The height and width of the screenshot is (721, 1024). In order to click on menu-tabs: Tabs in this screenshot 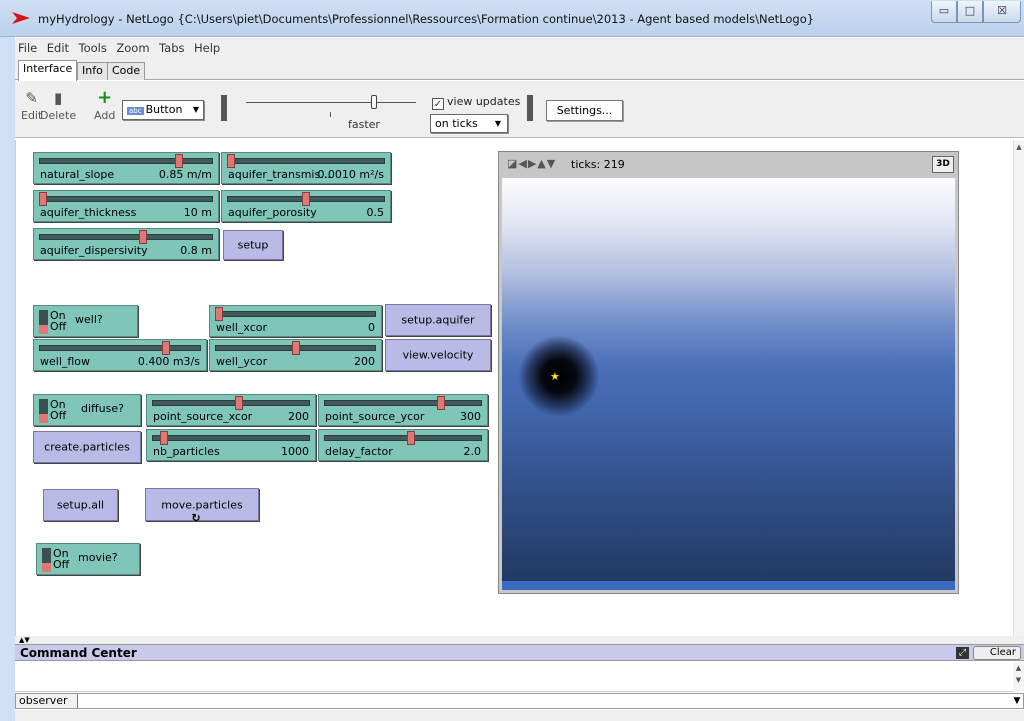, I will do `click(171, 46)`.